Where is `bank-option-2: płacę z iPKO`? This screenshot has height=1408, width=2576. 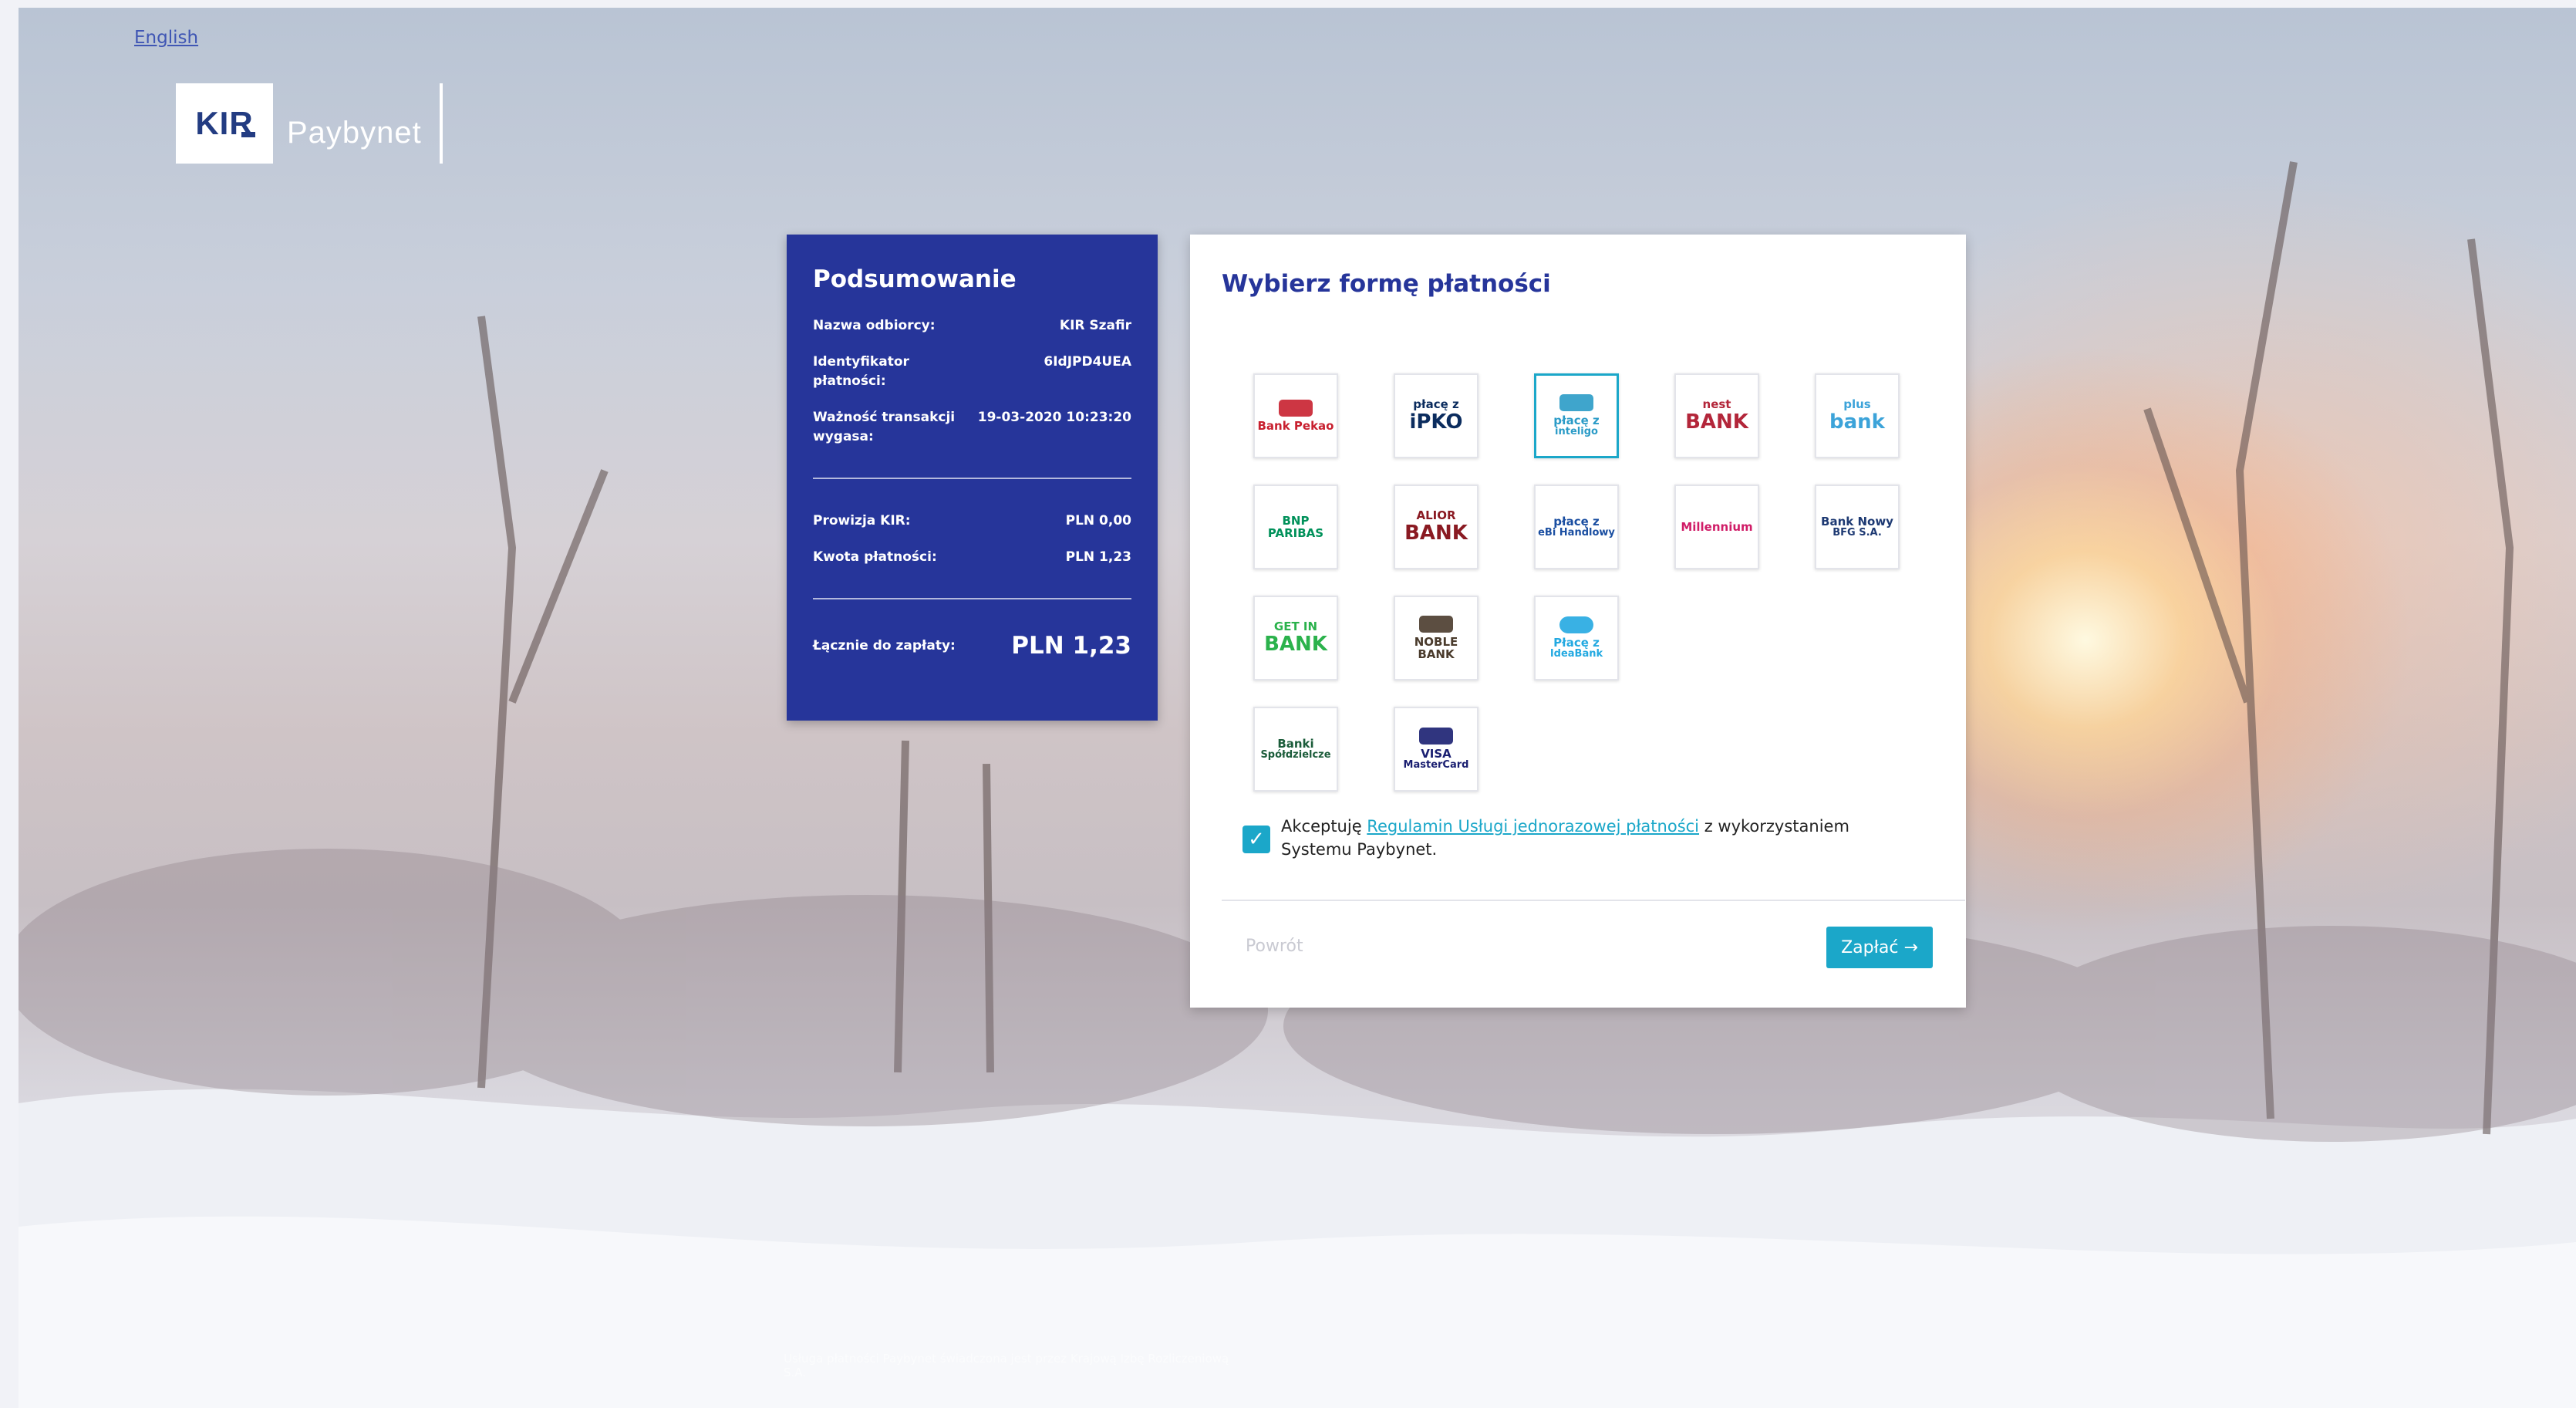
bank-option-2: płacę z iPKO is located at coordinates (1436, 415).